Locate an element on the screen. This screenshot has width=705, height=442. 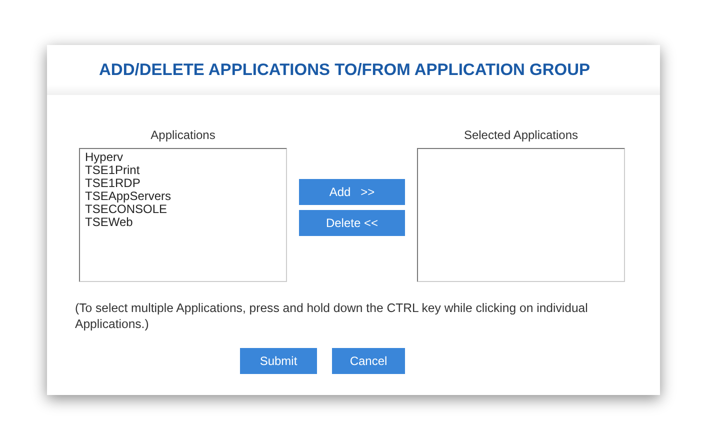
list-option: TSE1Print is located at coordinates (183, 170).